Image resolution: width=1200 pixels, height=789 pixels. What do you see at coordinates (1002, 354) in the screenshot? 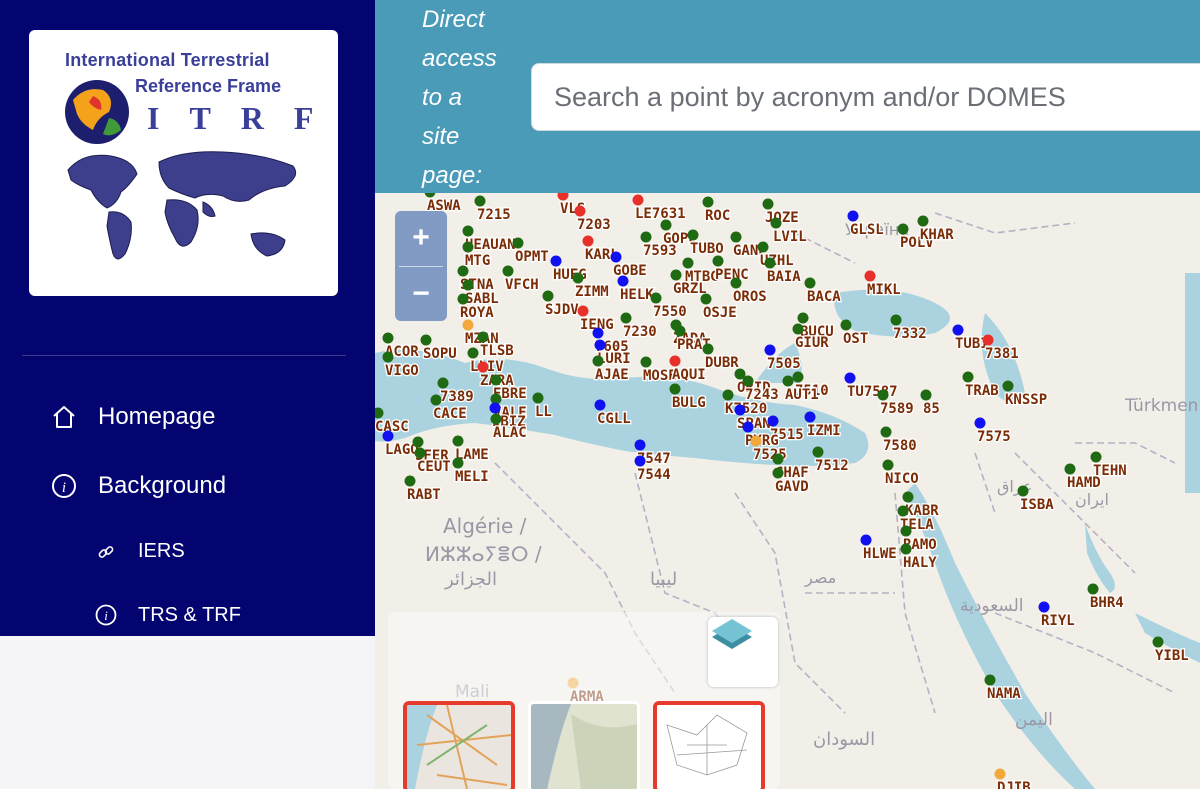
I see `site-label: 7381` at bounding box center [1002, 354].